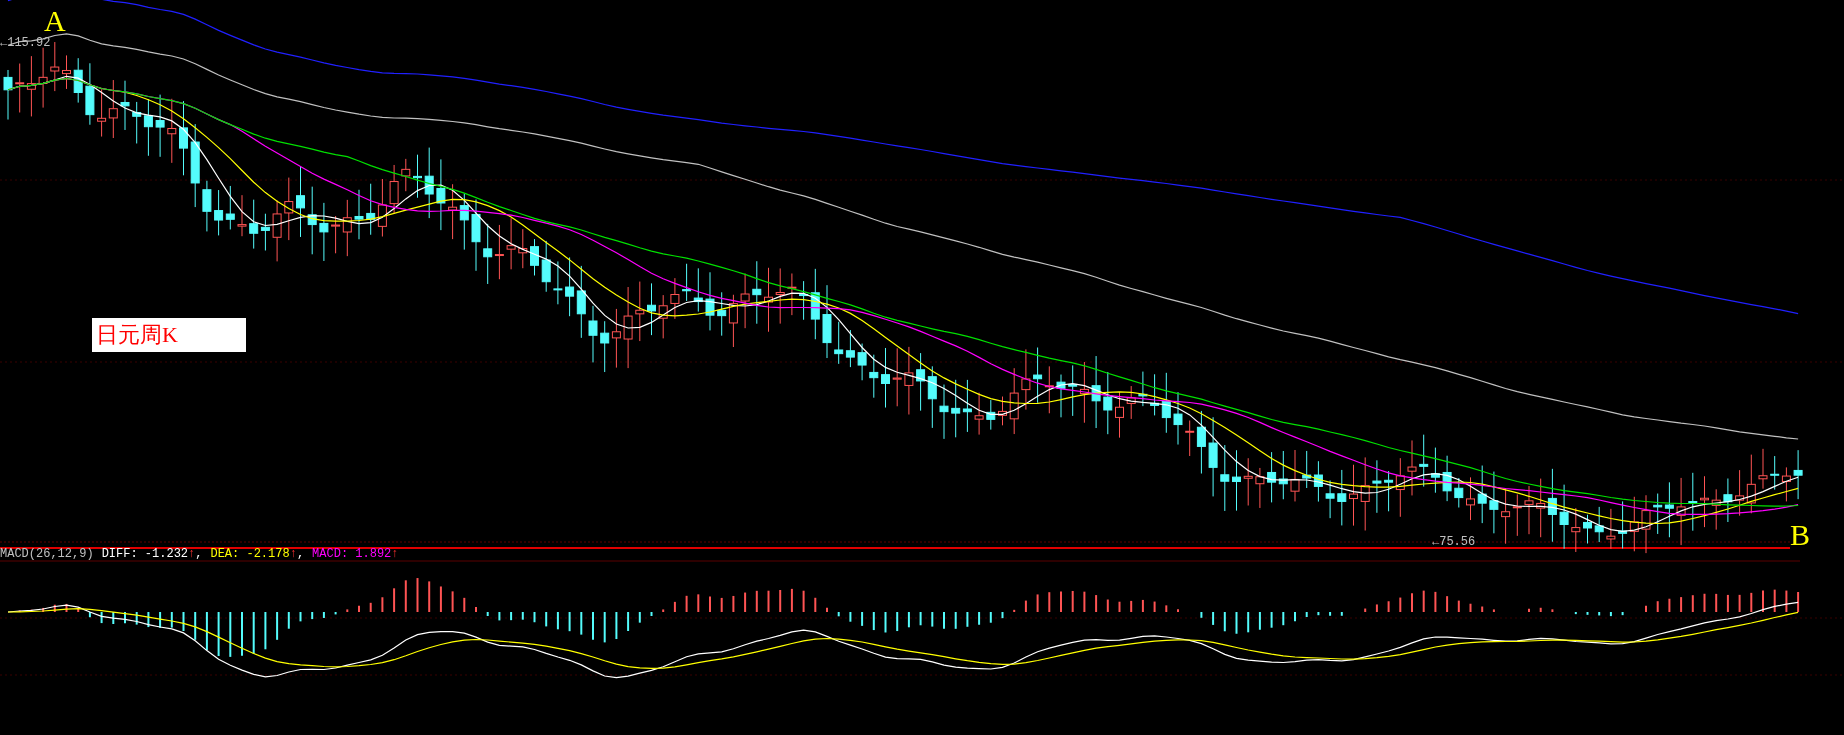 The height and width of the screenshot is (735, 1844). Describe the element at coordinates (250, 554) in the screenshot. I see `indicator-value: DEA: -2.178` at that location.